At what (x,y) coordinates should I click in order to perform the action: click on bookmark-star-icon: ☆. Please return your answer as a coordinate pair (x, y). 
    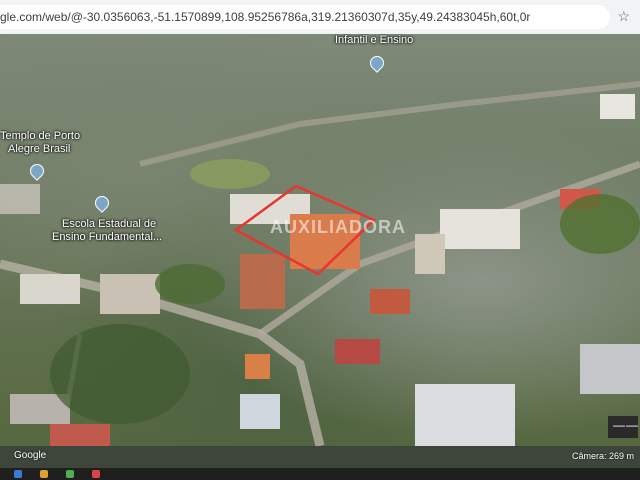
    Looking at the image, I should click on (623, 16).